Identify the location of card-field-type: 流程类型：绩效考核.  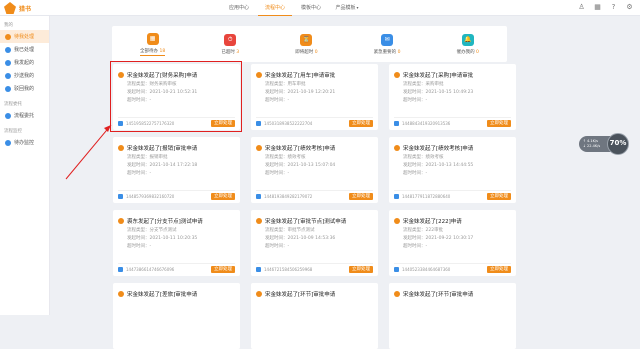
(423, 157).